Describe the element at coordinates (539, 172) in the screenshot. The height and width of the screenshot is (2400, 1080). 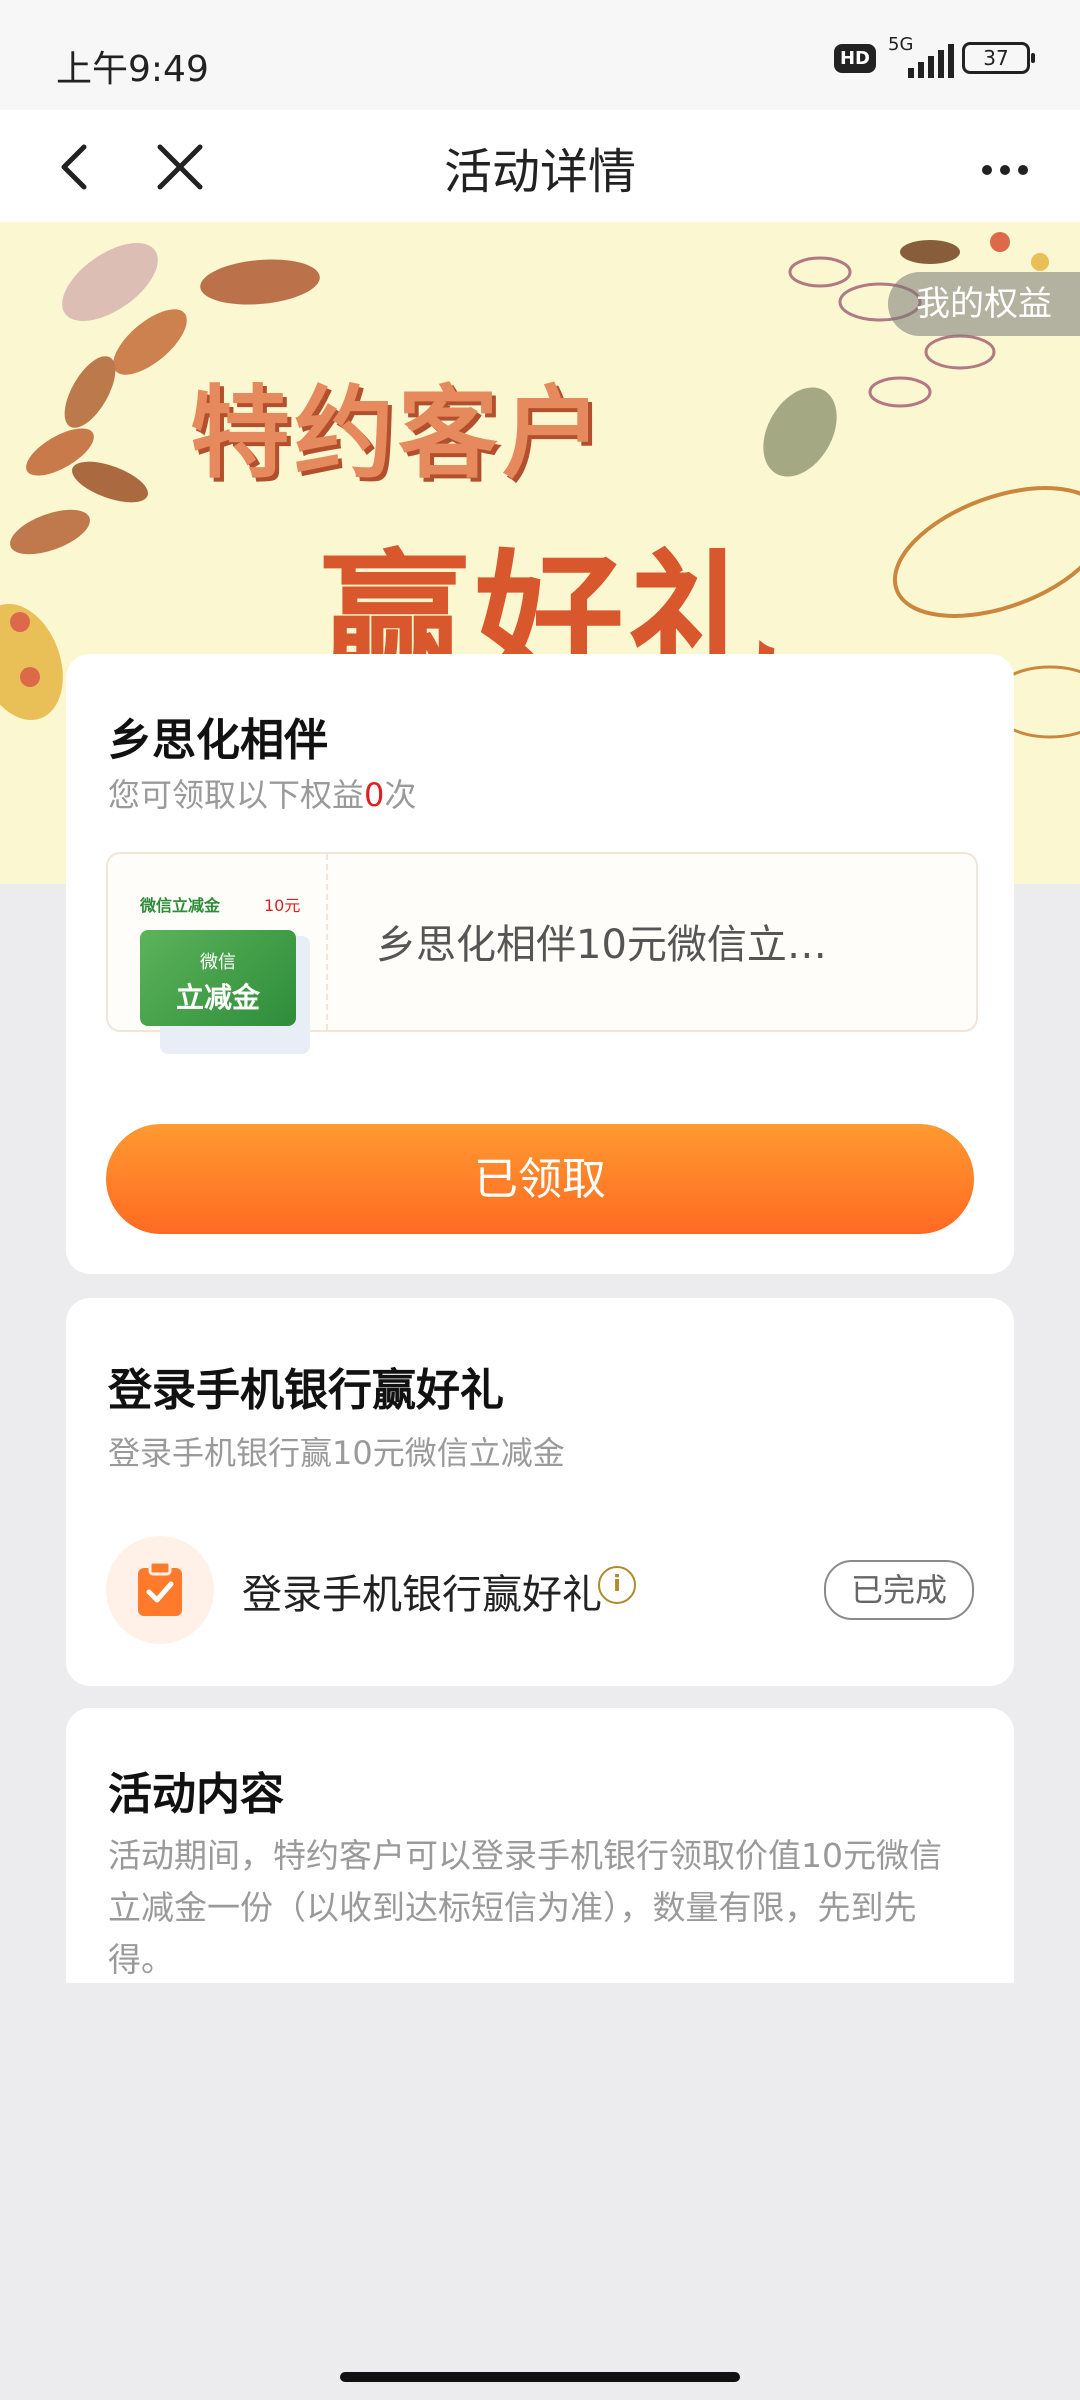
I see `page-title: 活动详情` at that location.